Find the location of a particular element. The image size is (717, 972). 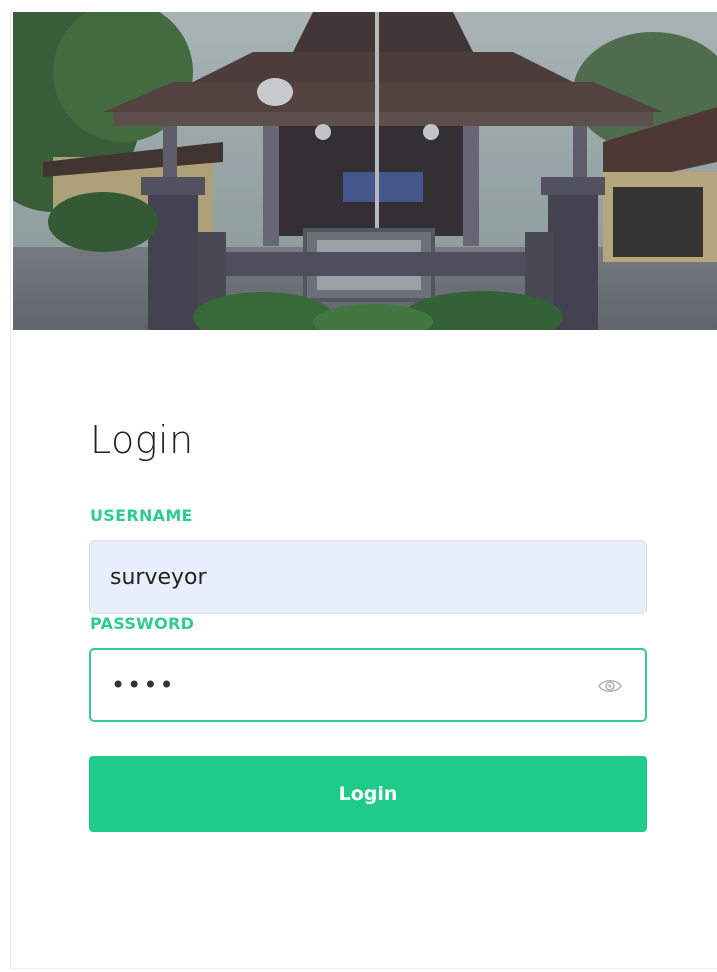

password-input is located at coordinates (351, 685).